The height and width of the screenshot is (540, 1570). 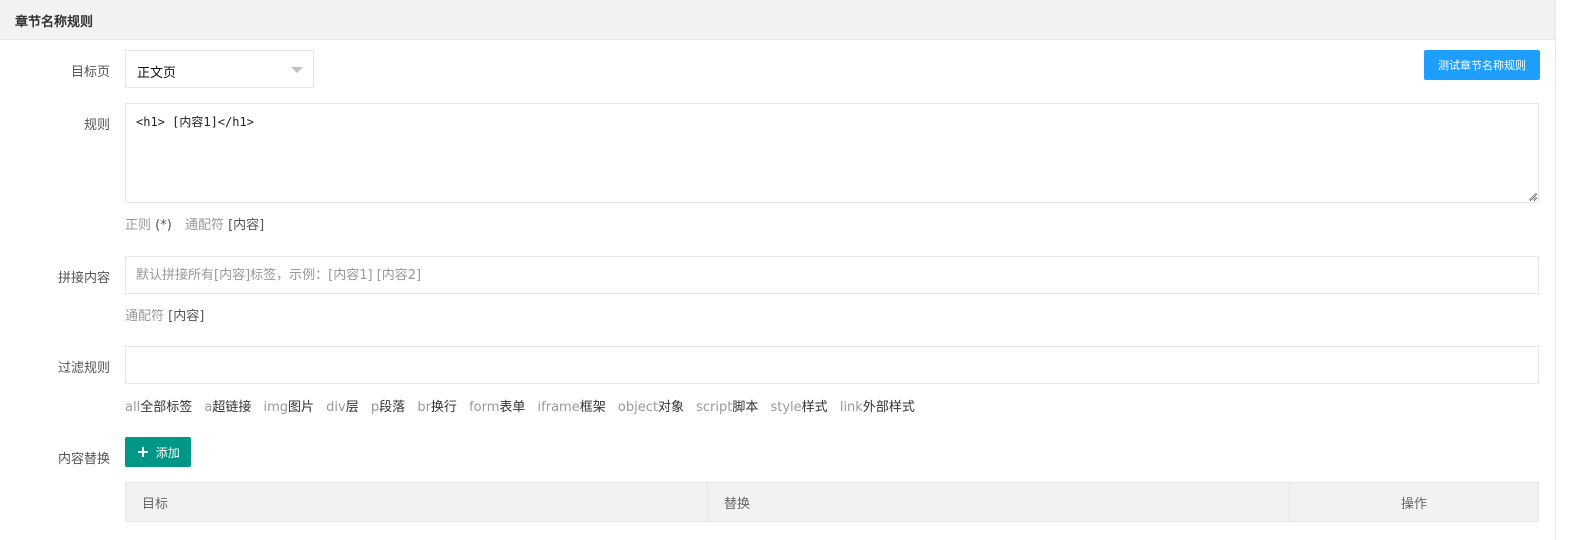 What do you see at coordinates (798, 405) in the screenshot?
I see `filter-tag-style: style样式` at bounding box center [798, 405].